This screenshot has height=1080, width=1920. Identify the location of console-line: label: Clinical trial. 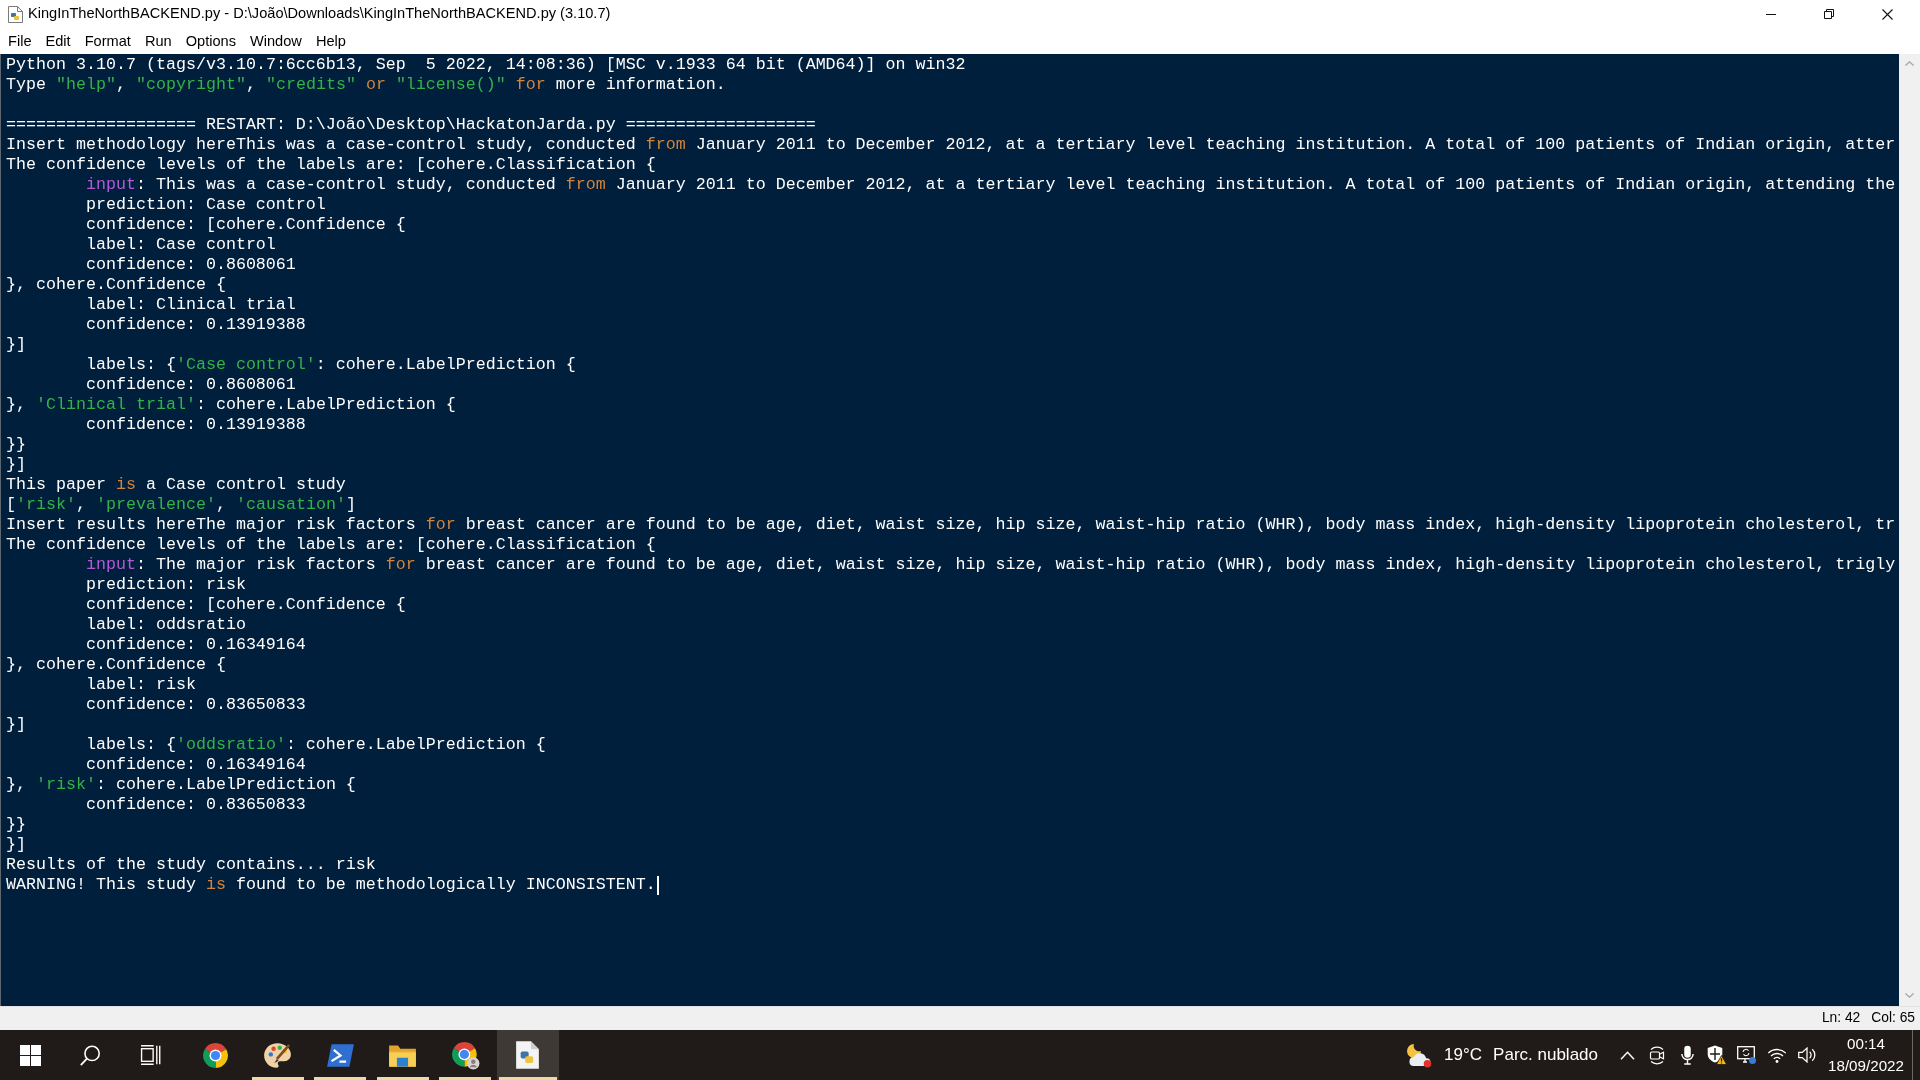
(190, 305).